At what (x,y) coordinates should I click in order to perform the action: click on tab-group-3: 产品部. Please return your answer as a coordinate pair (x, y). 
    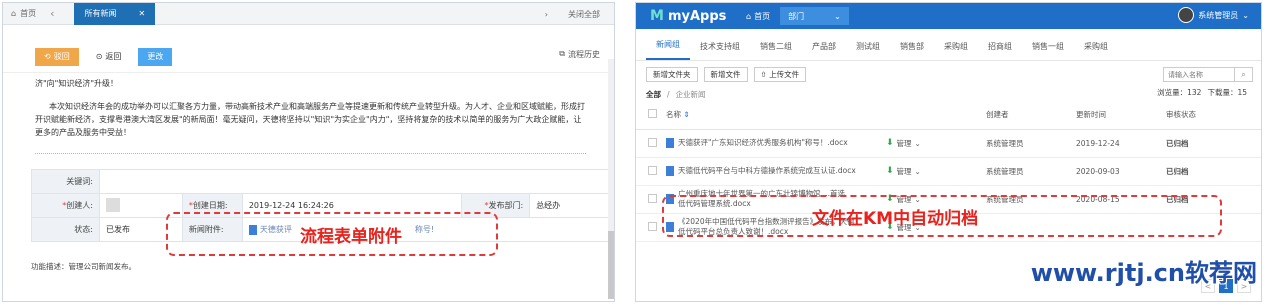
    Looking at the image, I should click on (824, 50).